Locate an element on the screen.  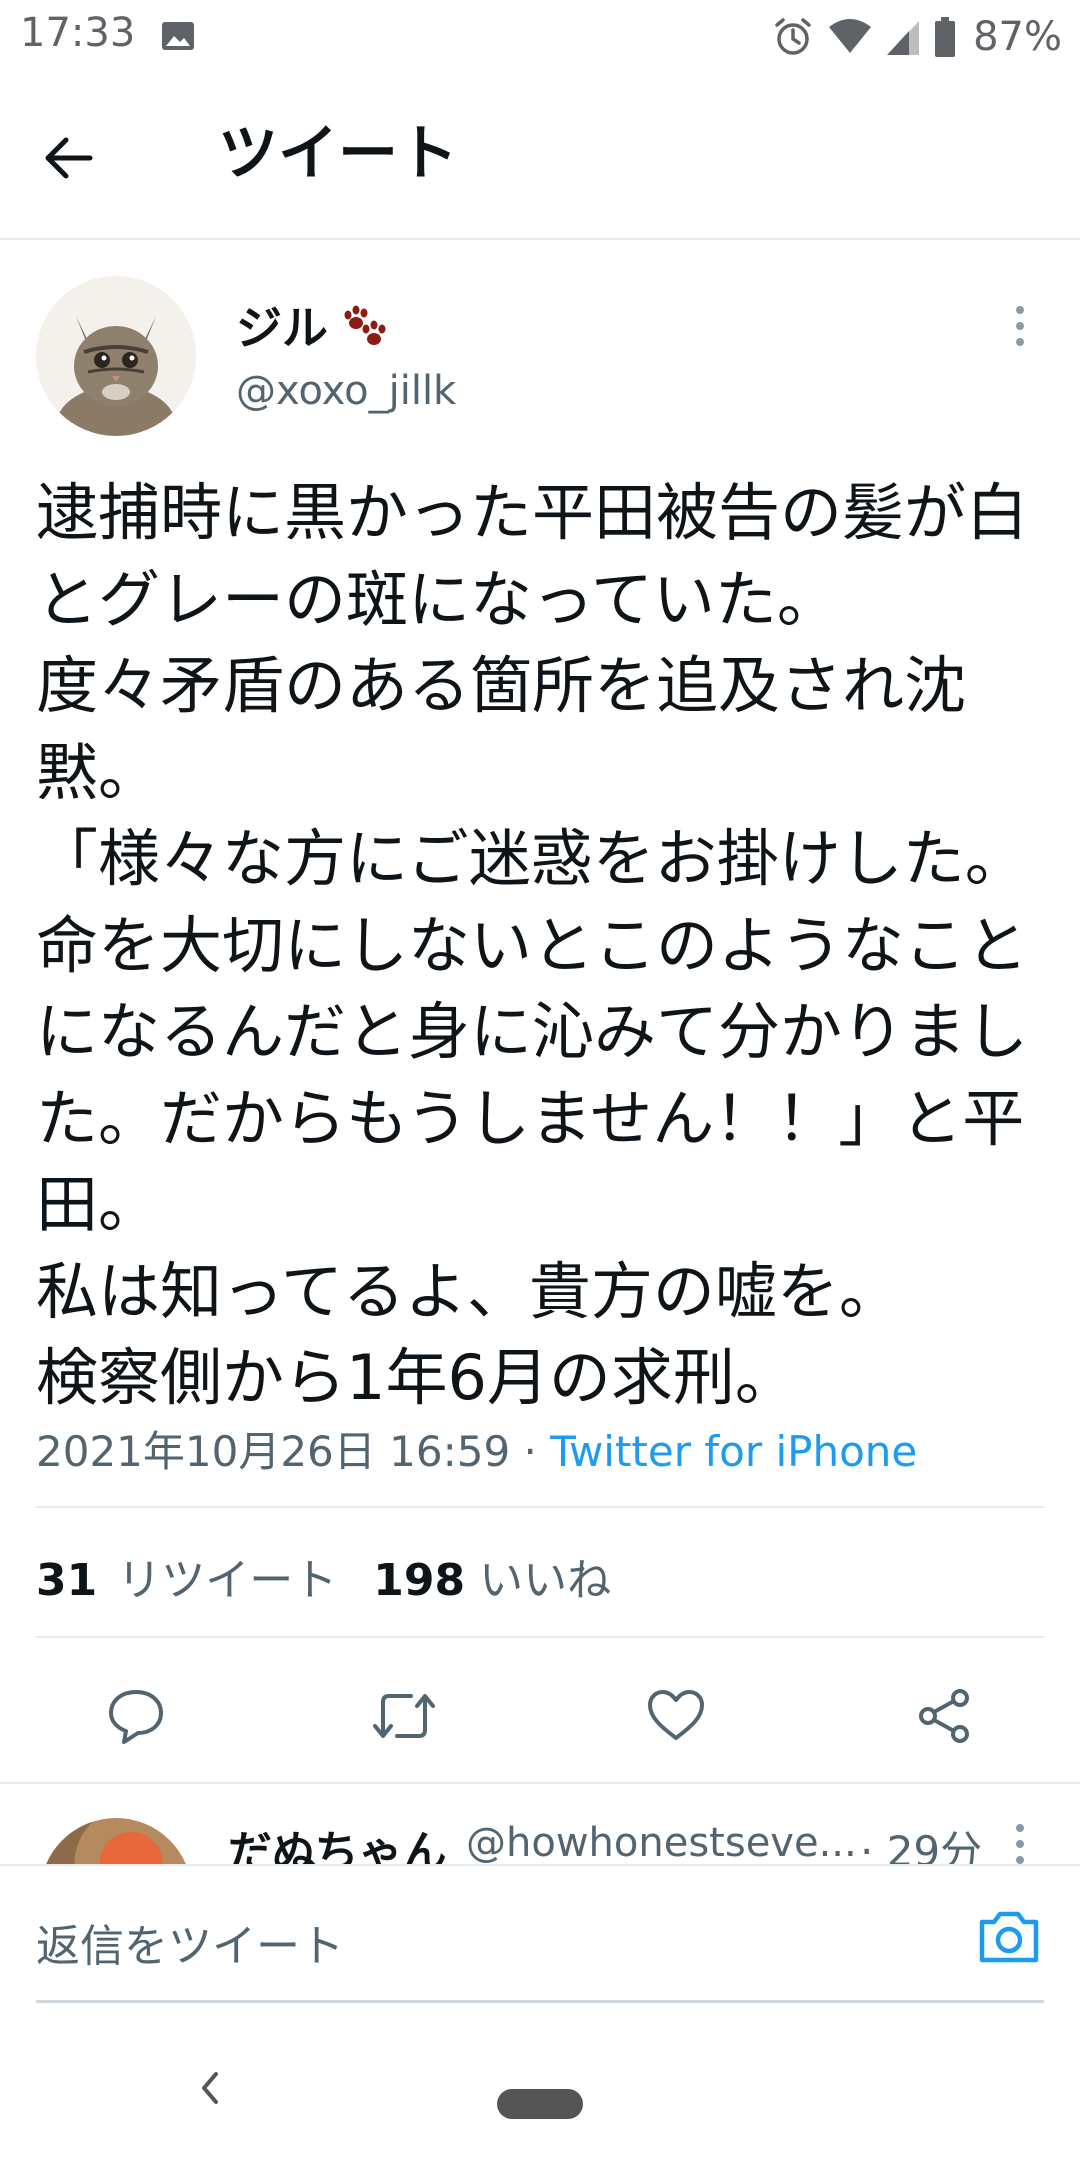
alarm-icon is located at coordinates (793, 37).